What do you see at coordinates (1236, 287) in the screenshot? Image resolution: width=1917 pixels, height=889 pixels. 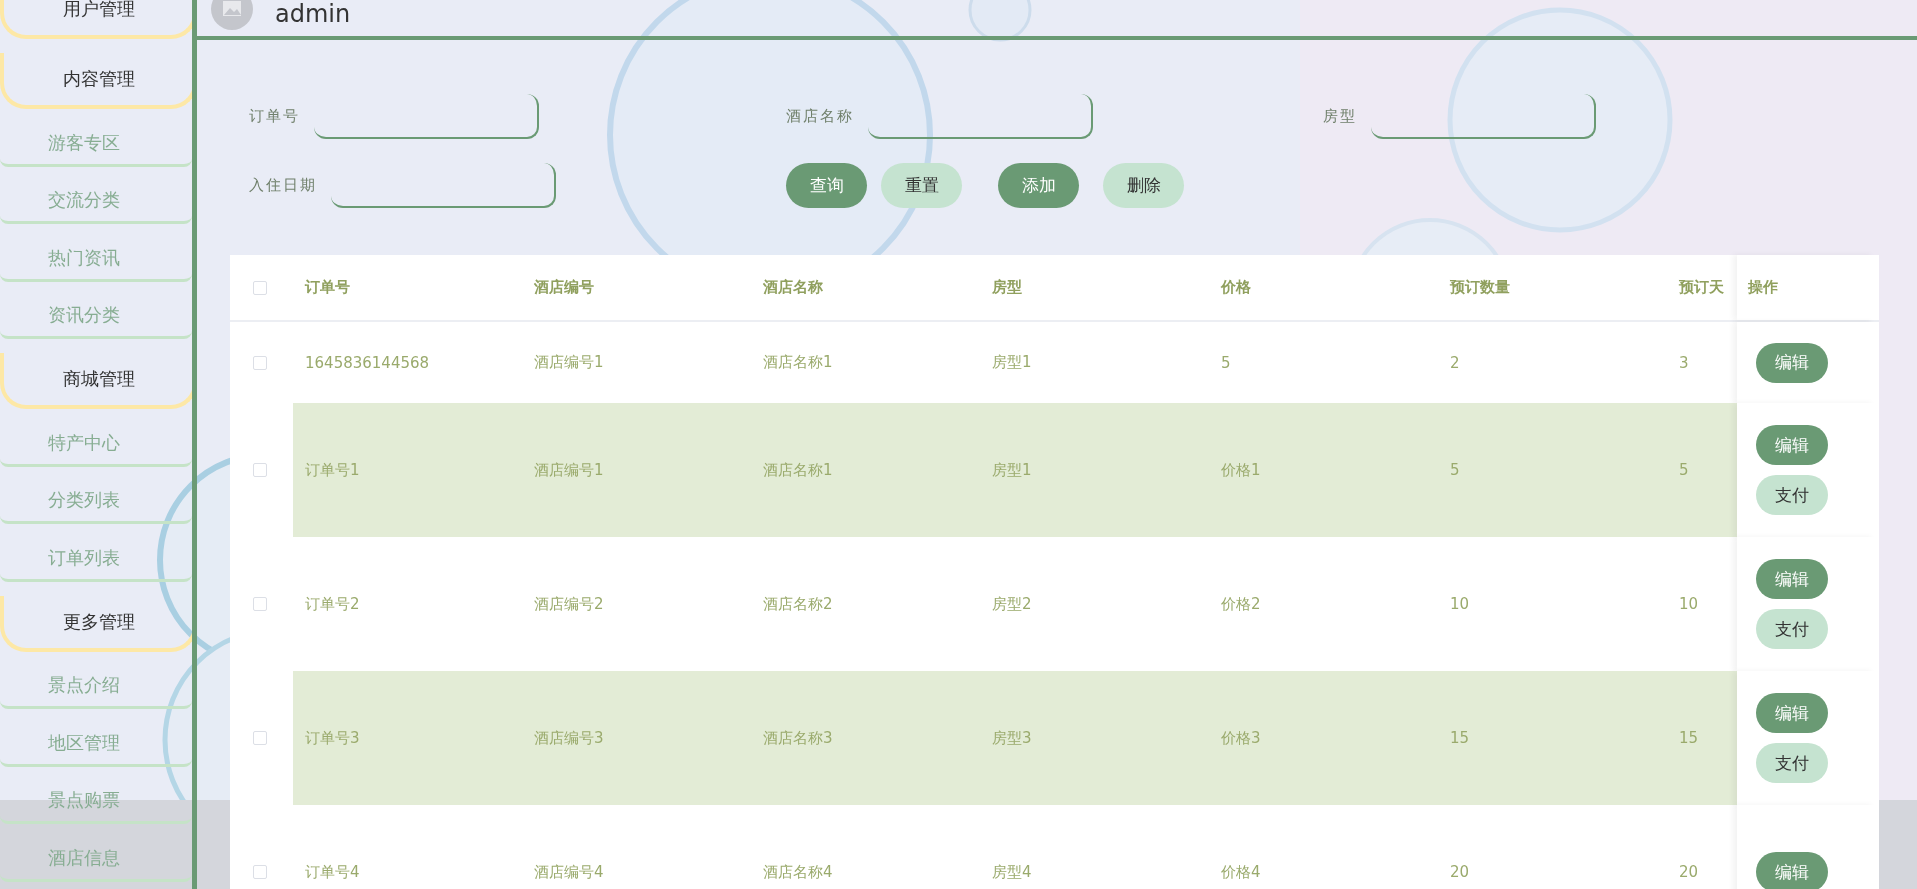 I see `column-header: 价格` at bounding box center [1236, 287].